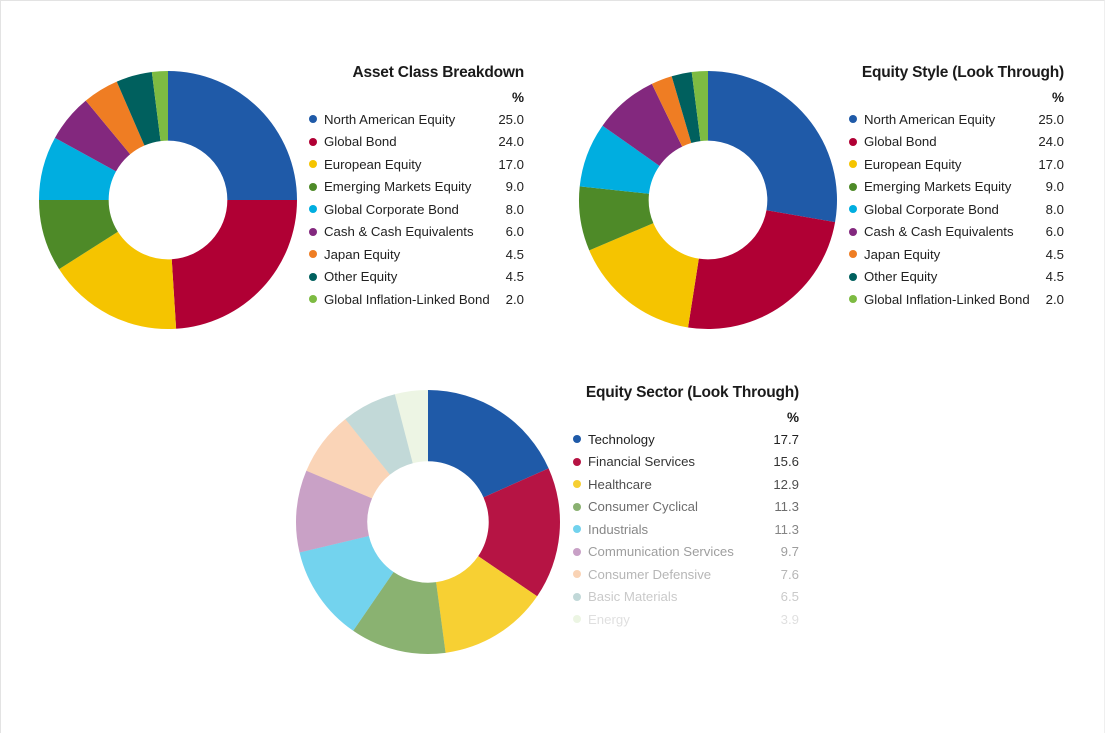 This screenshot has width=1105, height=733. Describe the element at coordinates (618, 529) in the screenshot. I see `legend-item-label: Industrials` at that location.